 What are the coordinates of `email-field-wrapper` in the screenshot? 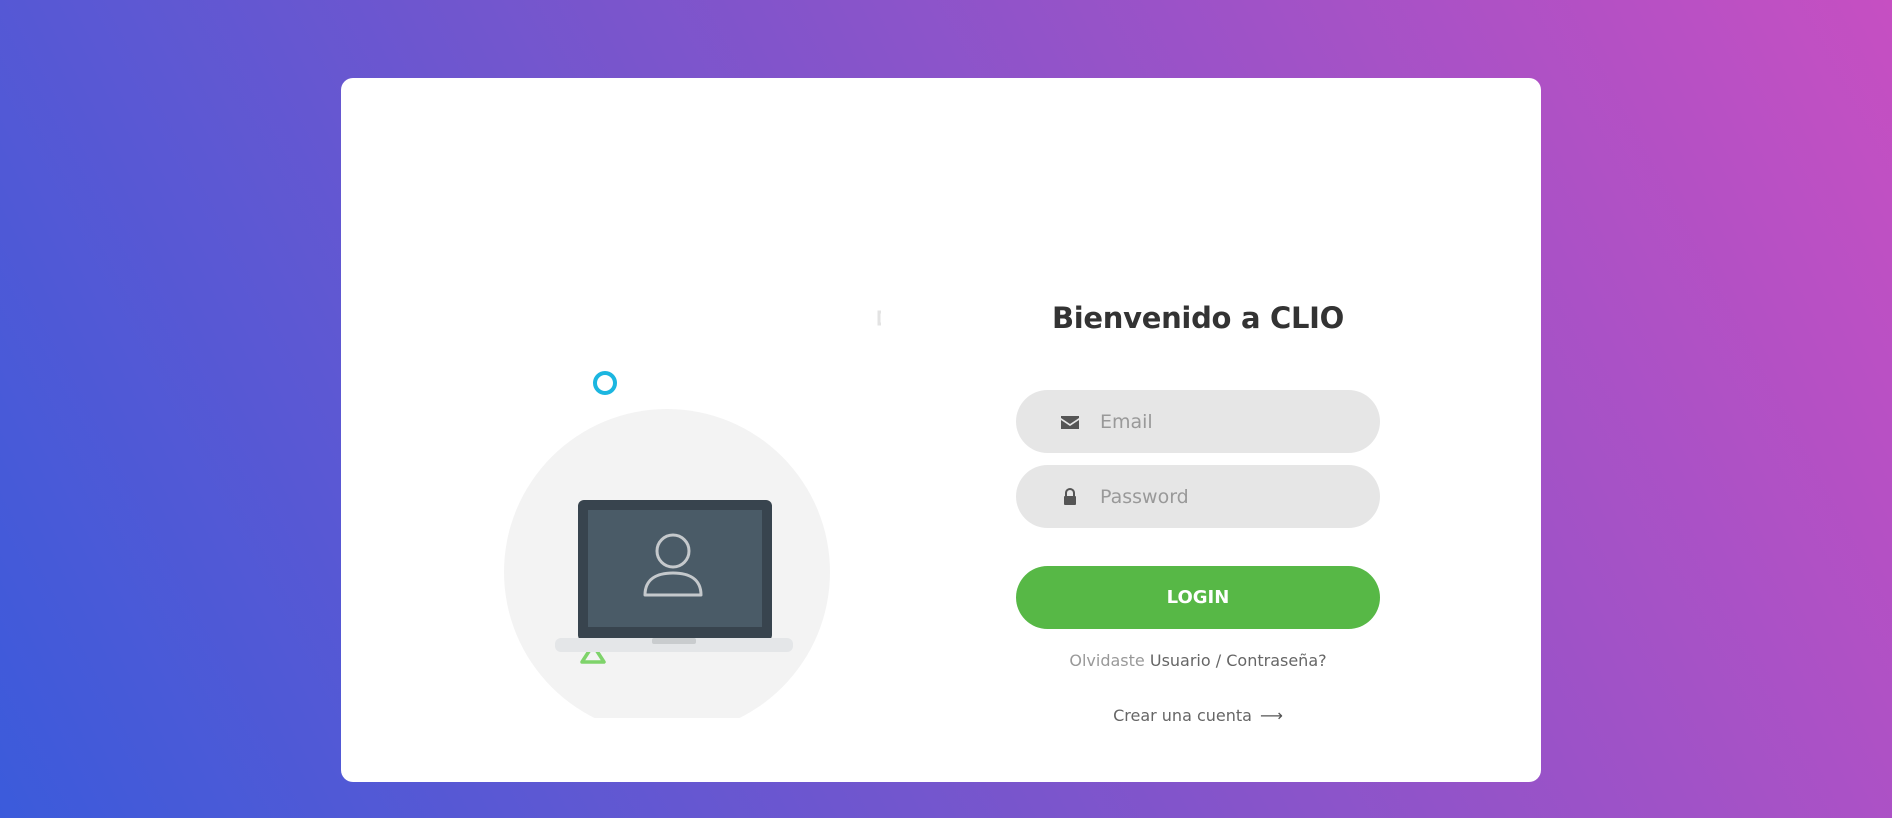 It's located at (1198, 421).